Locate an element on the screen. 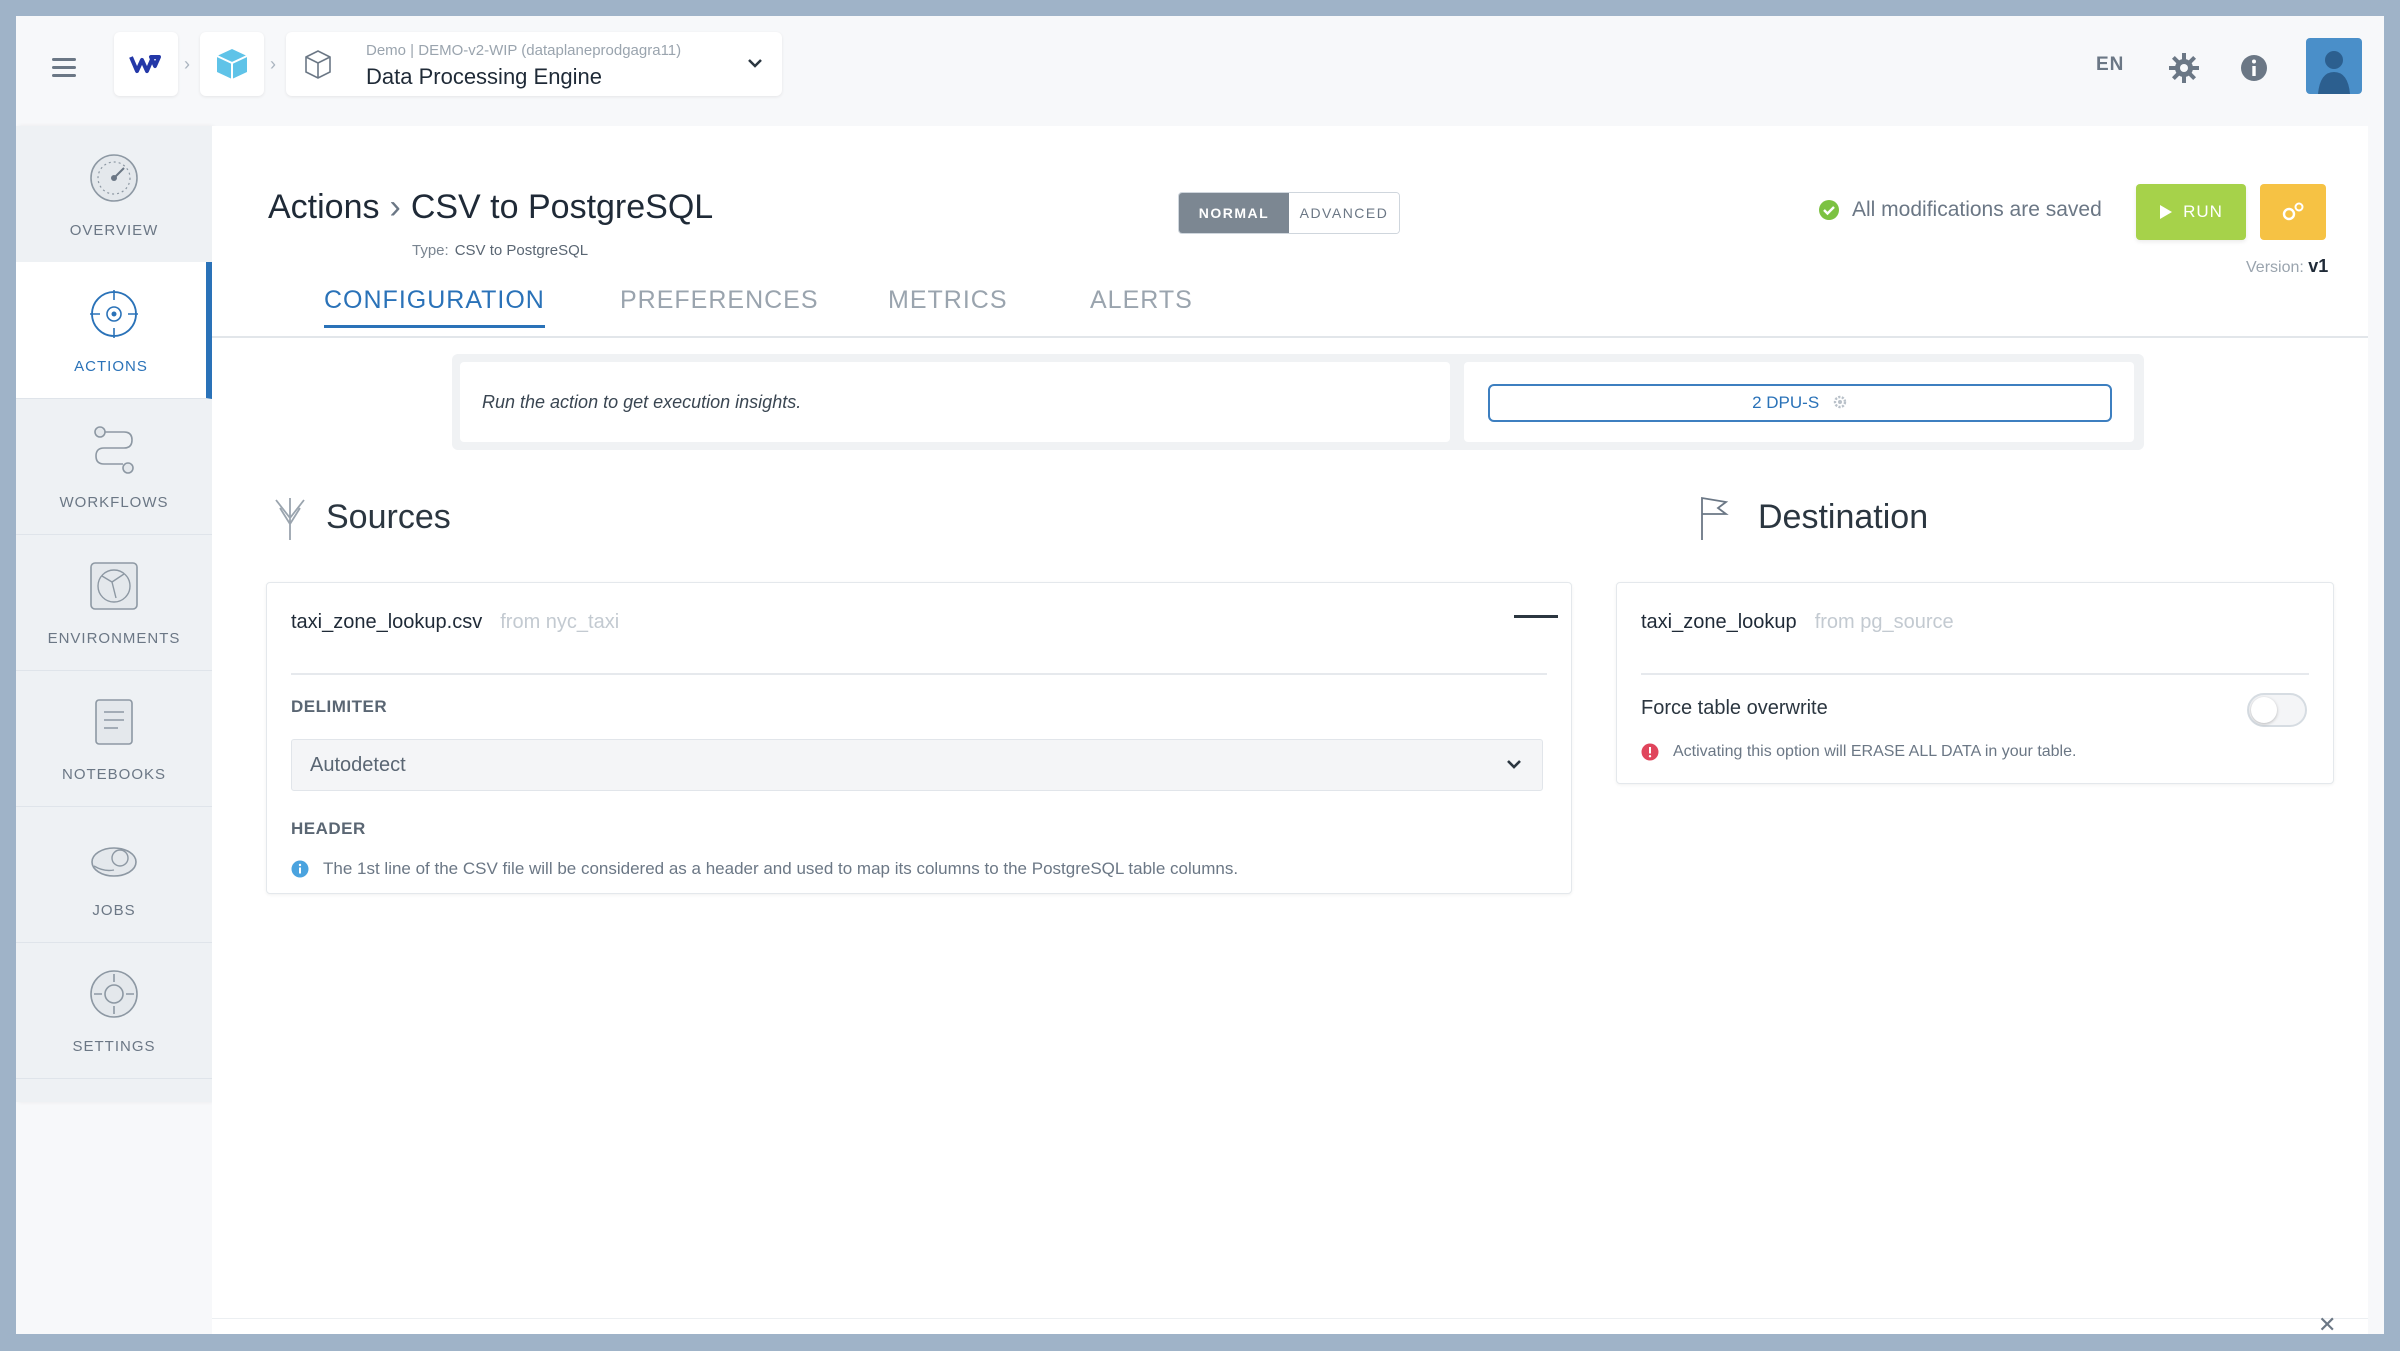 The height and width of the screenshot is (1351, 2400). version-value: v1 is located at coordinates (2318, 266).